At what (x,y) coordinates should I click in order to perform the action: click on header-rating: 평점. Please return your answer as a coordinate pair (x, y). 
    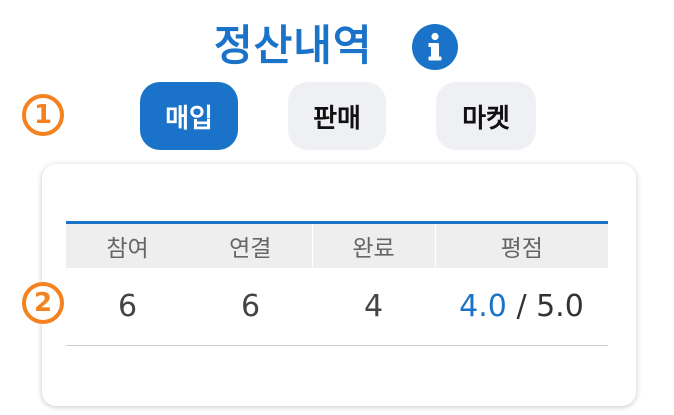
    Looking at the image, I should click on (521, 245).